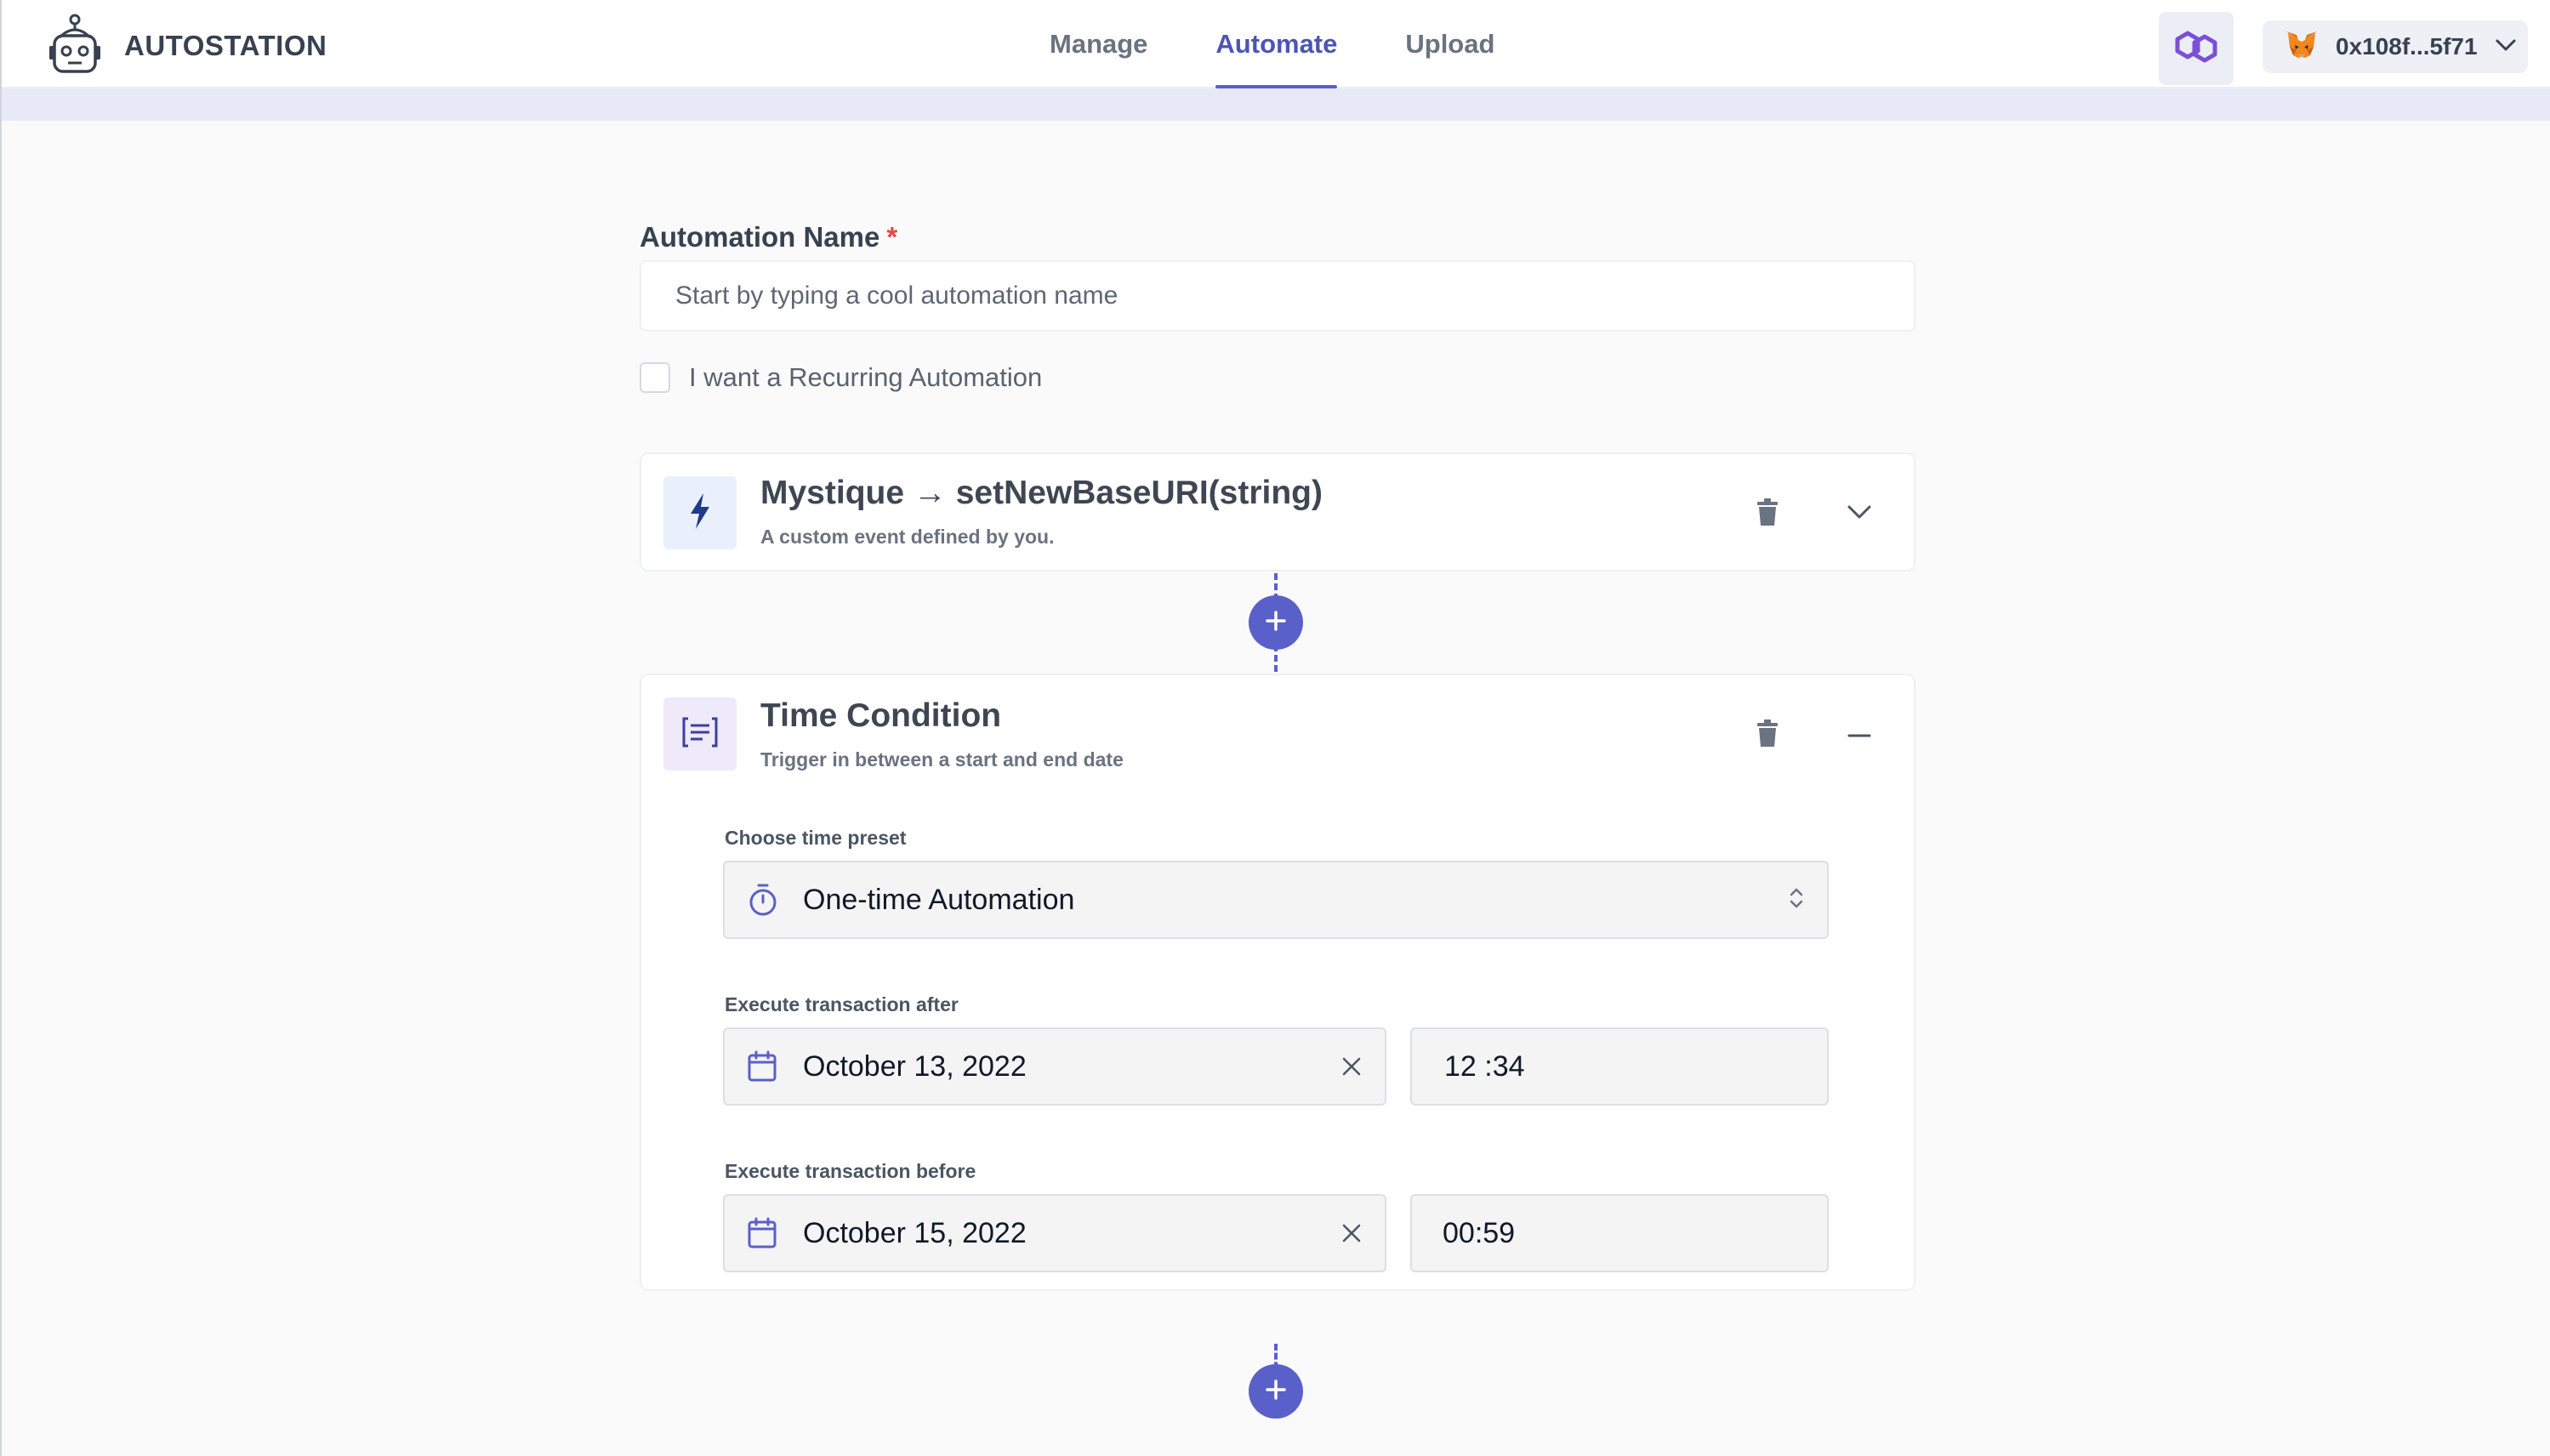 This screenshot has width=2550, height=1456. Describe the element at coordinates (915, 1066) in the screenshot. I see `after-date-value: October 13, 2022` at that location.